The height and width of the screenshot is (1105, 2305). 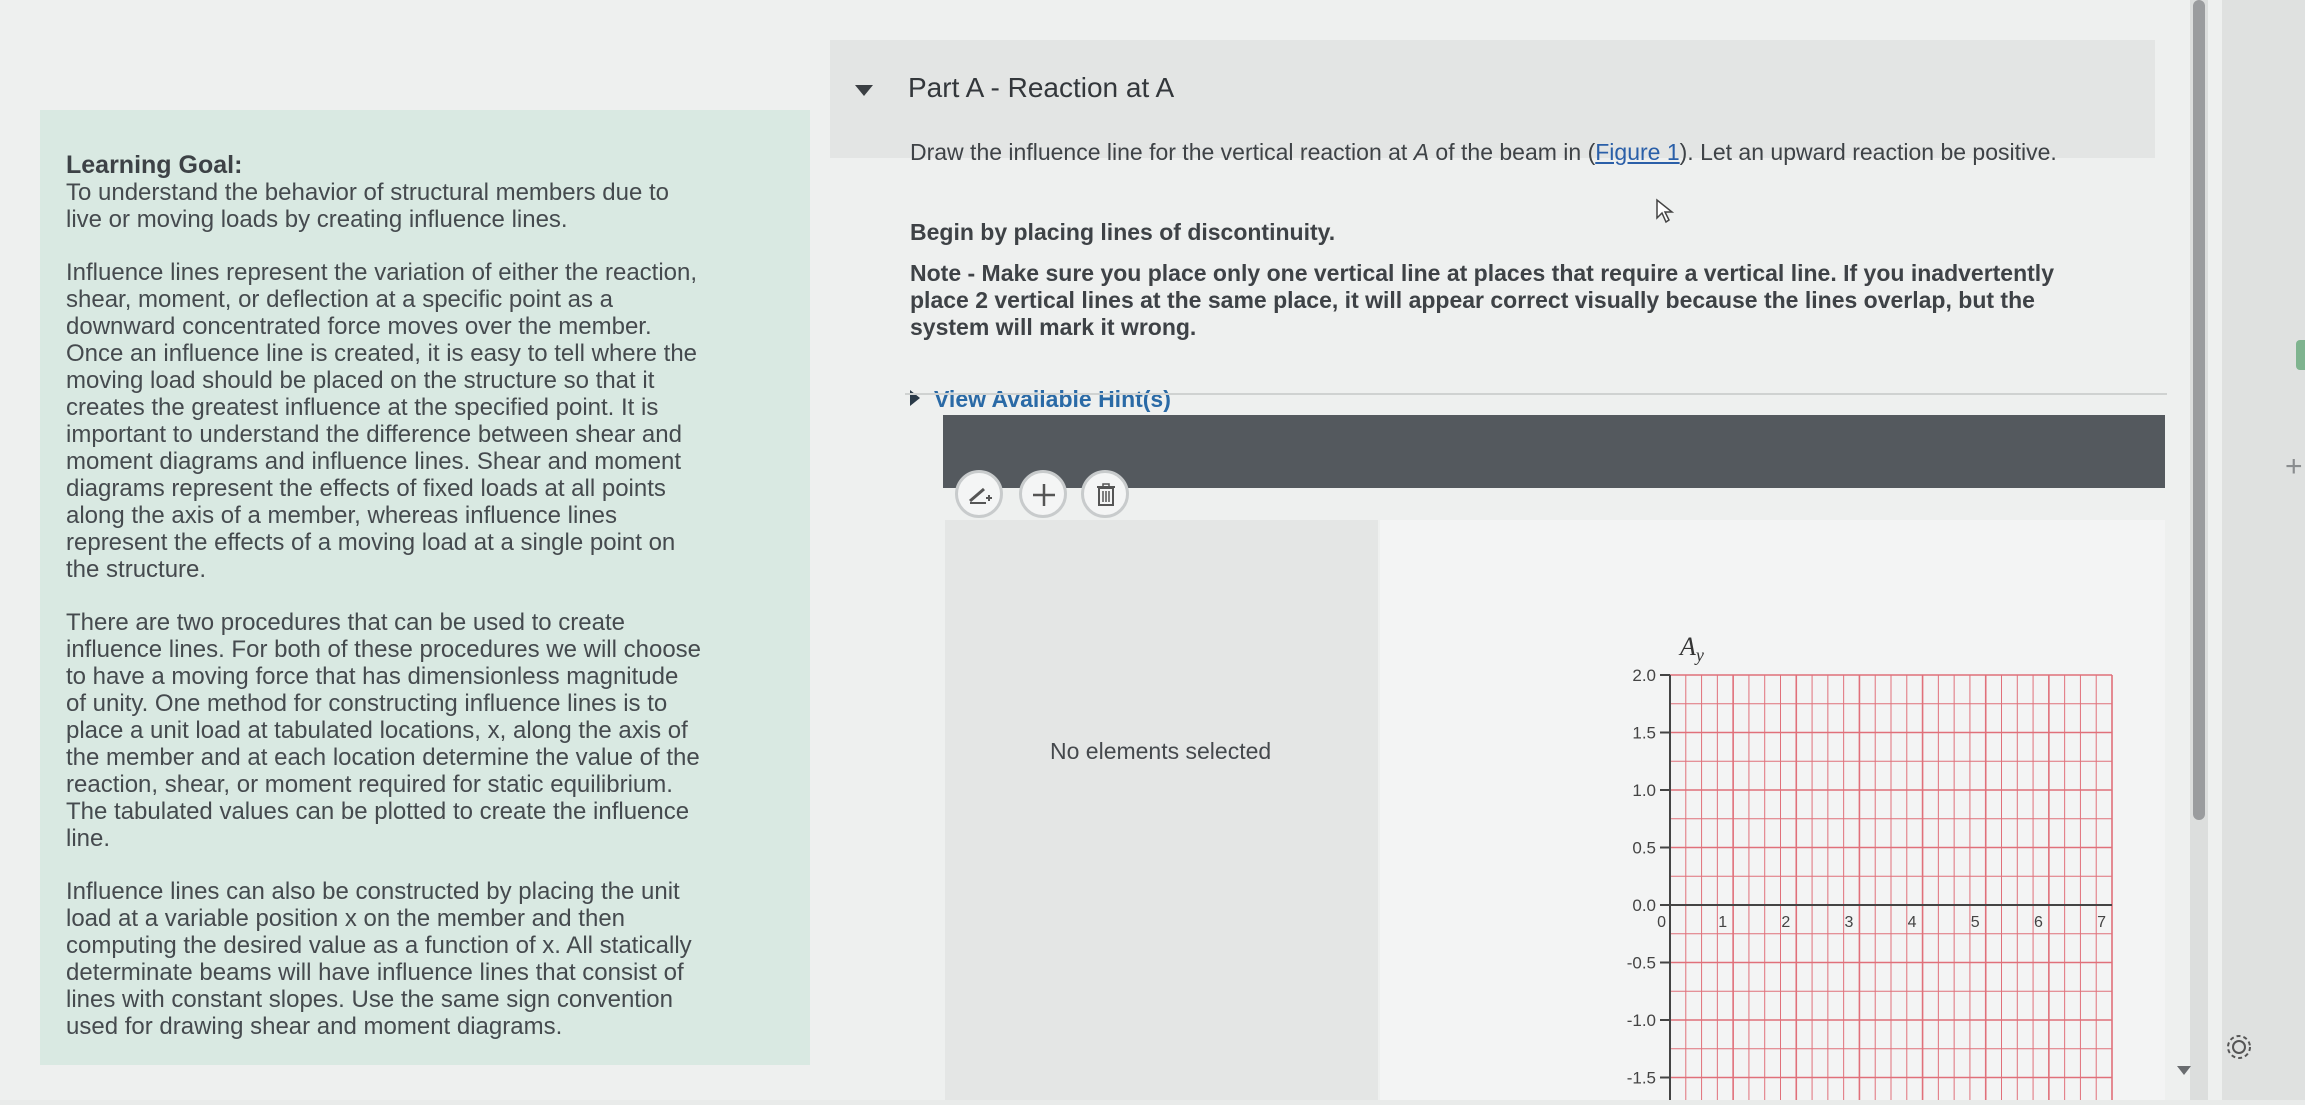 I want to click on selection-status: No elements selected, so click(x=1161, y=751).